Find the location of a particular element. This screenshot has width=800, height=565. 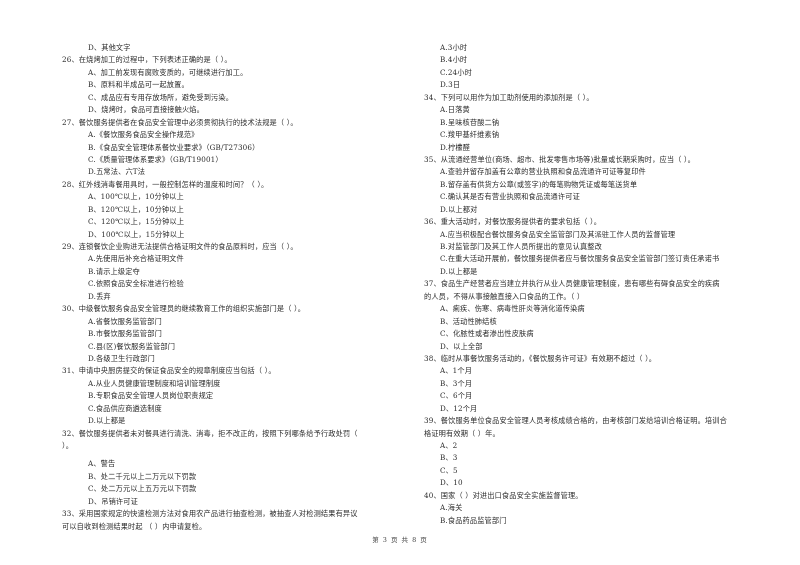

answer-option: D、烧烤时，食品可直接接触火焰。 is located at coordinates (146, 110).